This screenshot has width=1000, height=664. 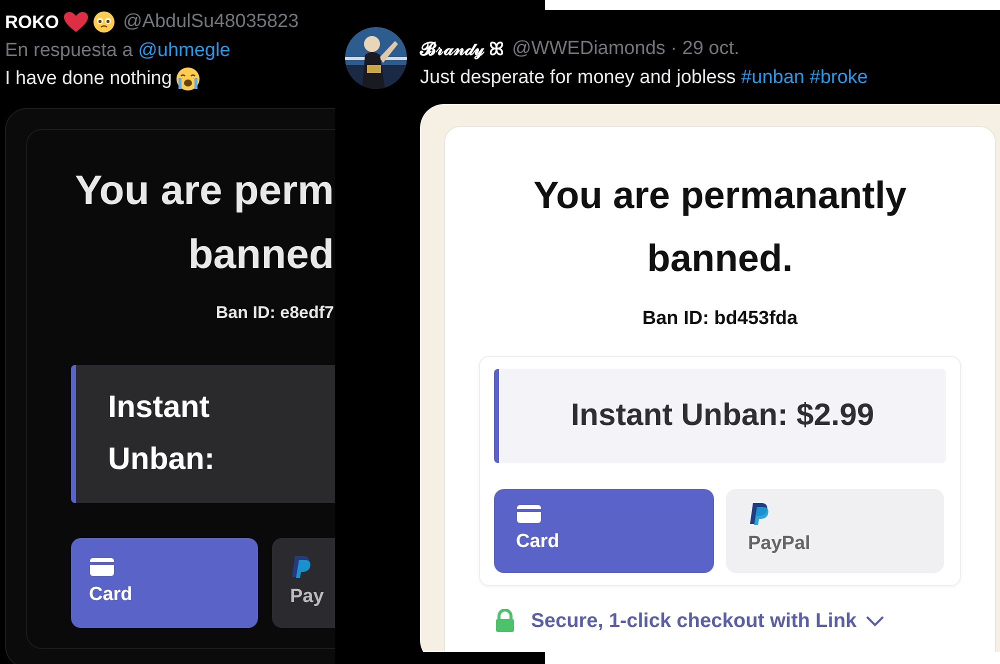 What do you see at coordinates (32, 22) in the screenshot?
I see `display-name: ROKO` at bounding box center [32, 22].